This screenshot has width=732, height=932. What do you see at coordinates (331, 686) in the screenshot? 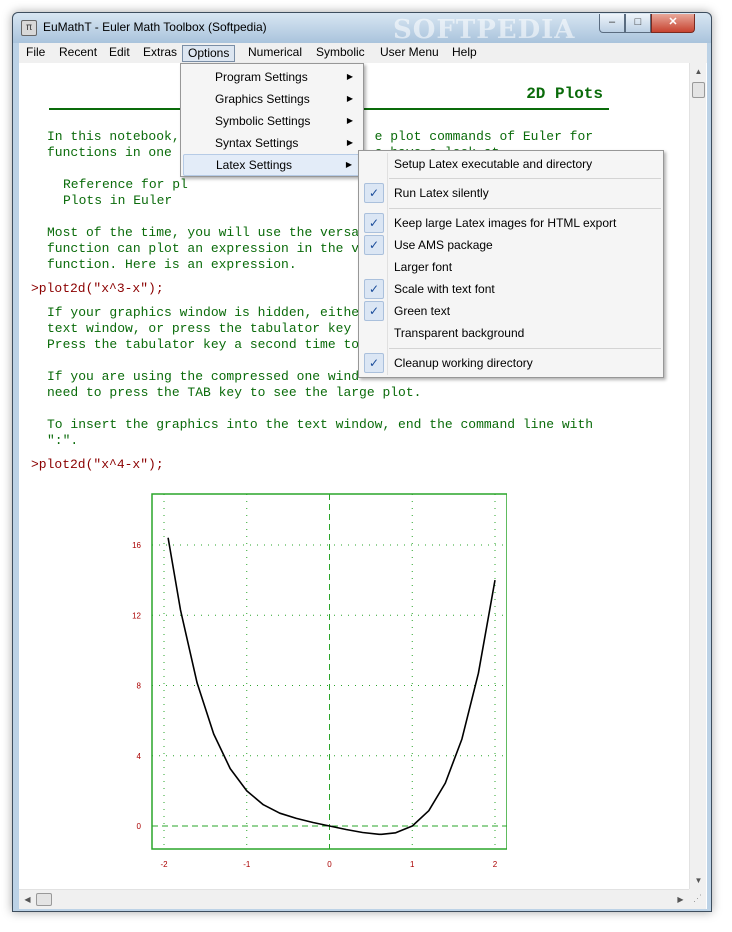
I see `series-line` at bounding box center [331, 686].